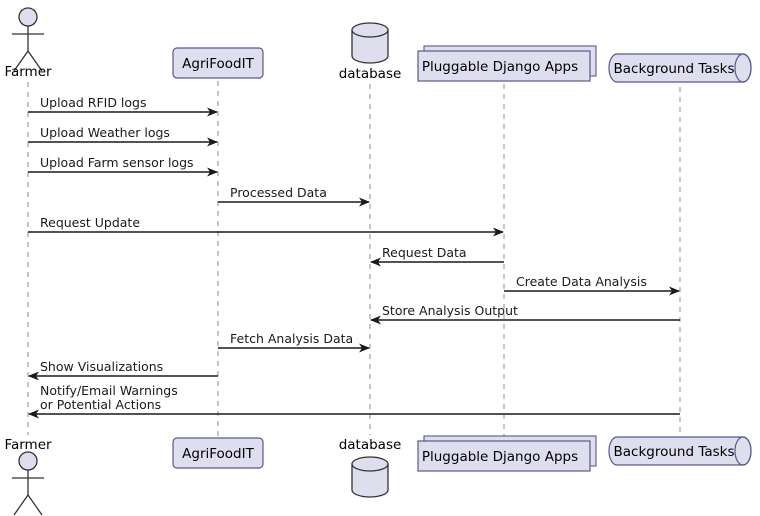 The height and width of the screenshot is (516, 760). I want to click on message-4: Processed Data, so click(294, 196).